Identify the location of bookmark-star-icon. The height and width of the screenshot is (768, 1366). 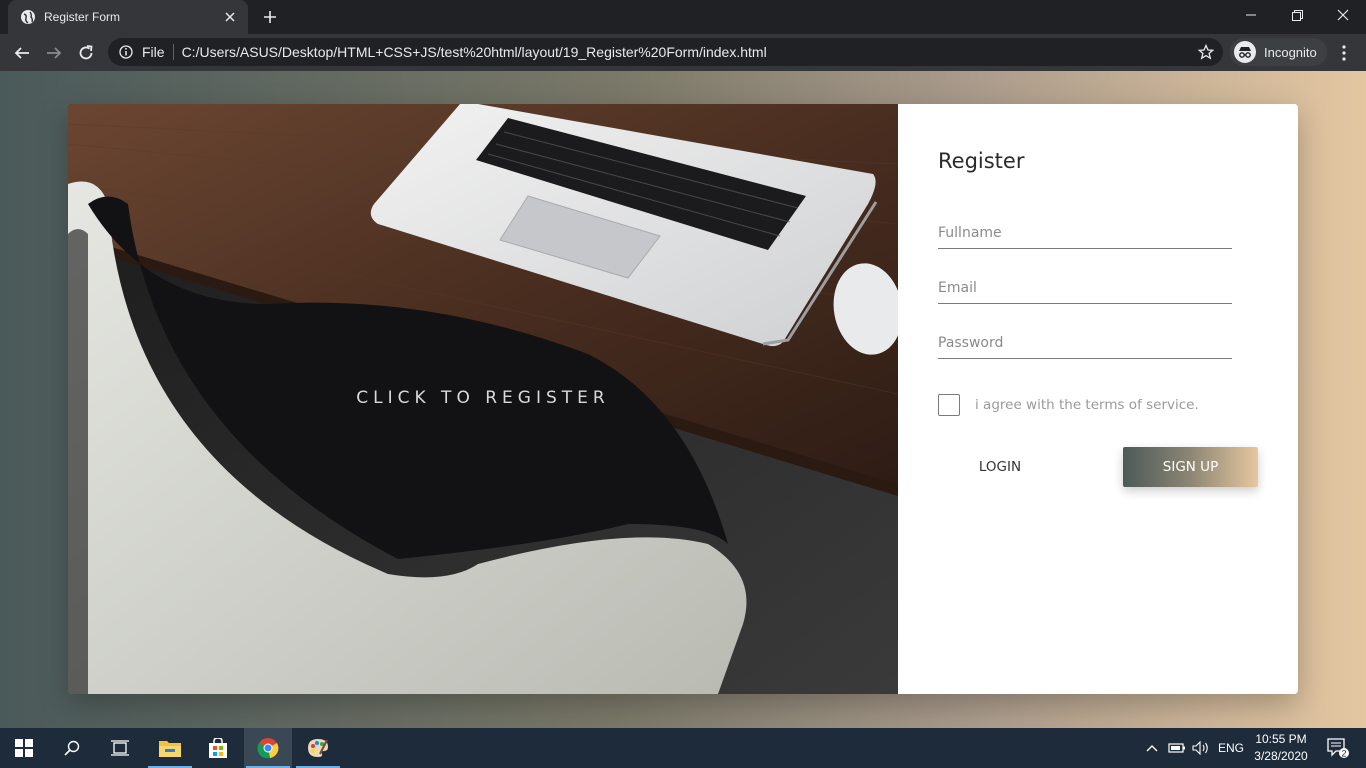
(1206, 52).